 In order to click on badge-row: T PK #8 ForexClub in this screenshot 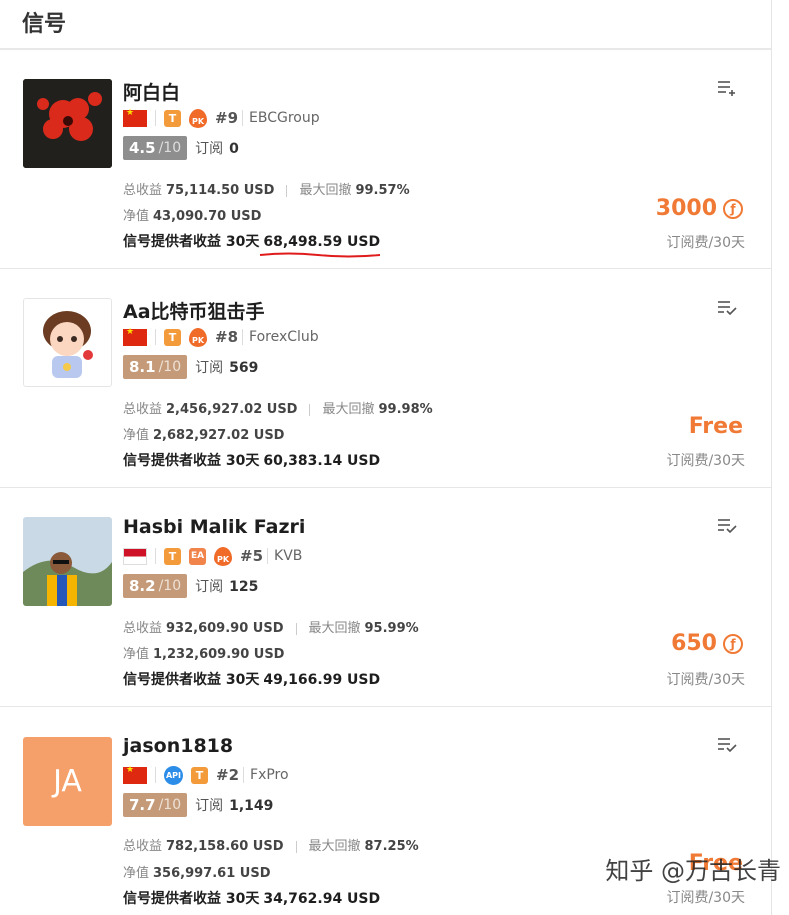, I will do `click(221, 337)`.